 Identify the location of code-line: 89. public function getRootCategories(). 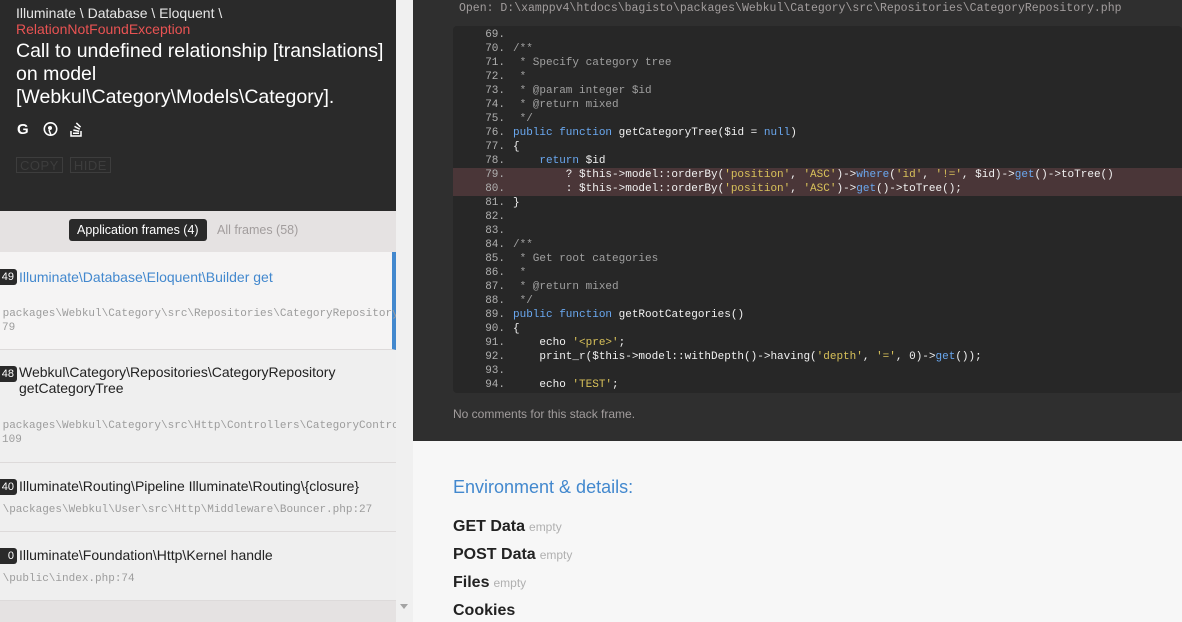
(615, 315).